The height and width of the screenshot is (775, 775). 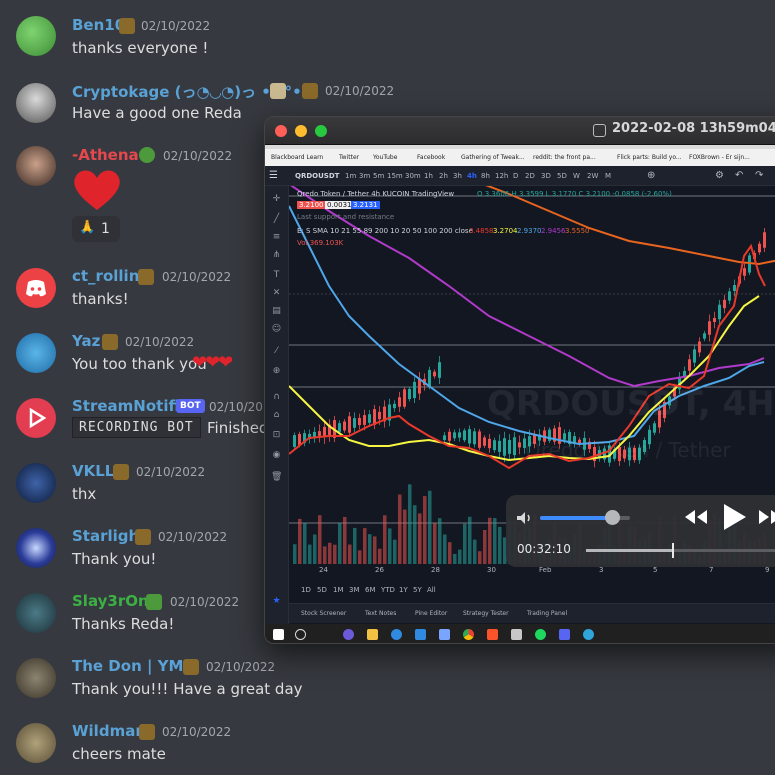 What do you see at coordinates (501, 176) in the screenshot?
I see `timeframe: 12h` at bounding box center [501, 176].